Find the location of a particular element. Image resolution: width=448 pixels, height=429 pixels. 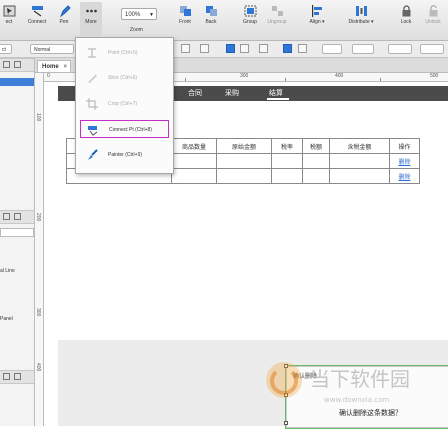

library-icon is located at coordinates (6, 216).